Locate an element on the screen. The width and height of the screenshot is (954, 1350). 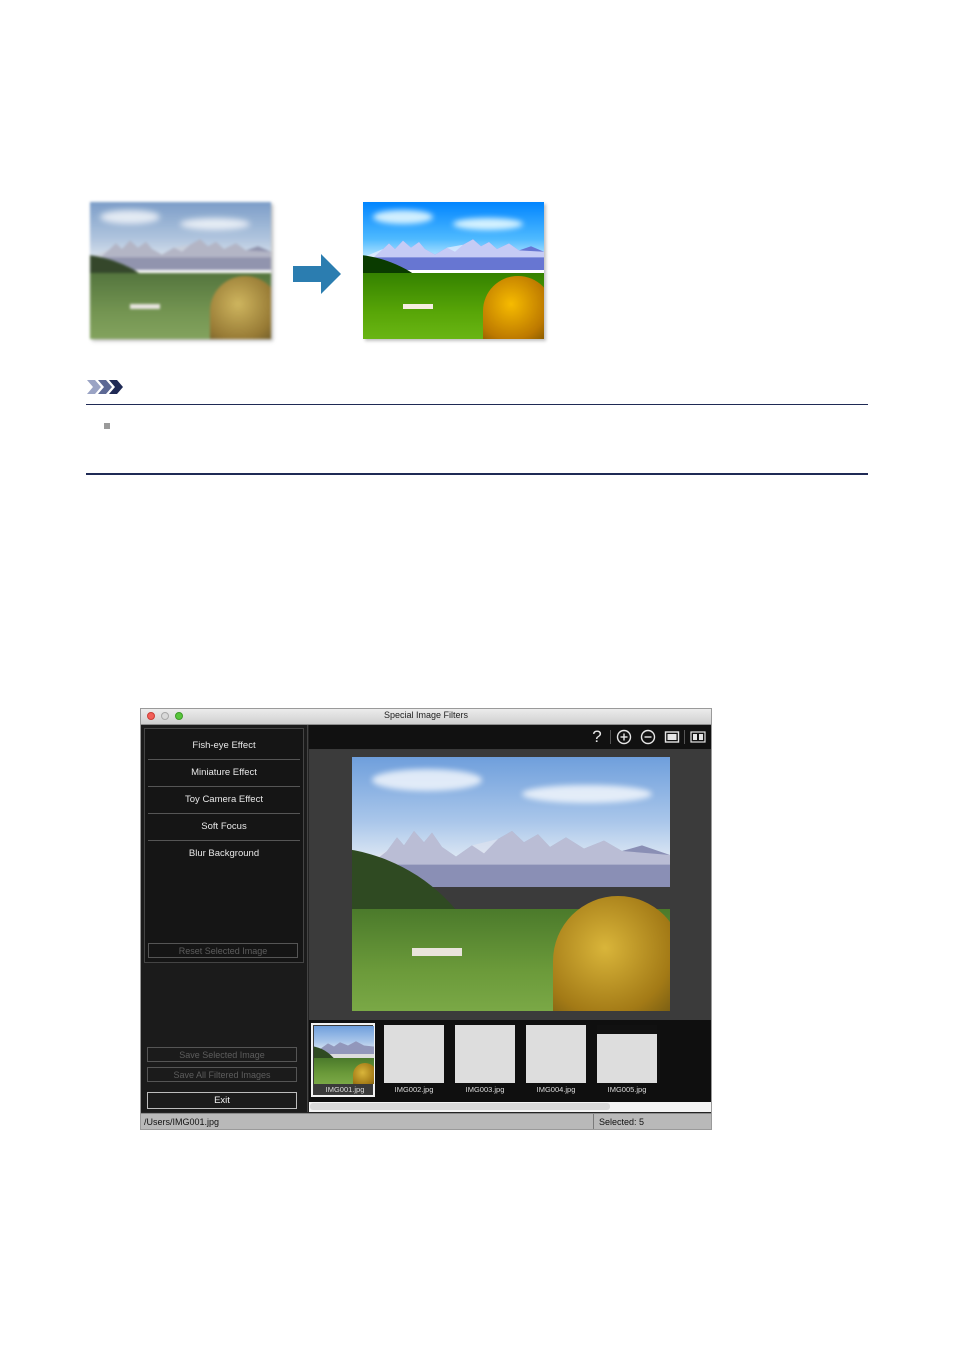
full-screen-icon is located at coordinates (672, 737).